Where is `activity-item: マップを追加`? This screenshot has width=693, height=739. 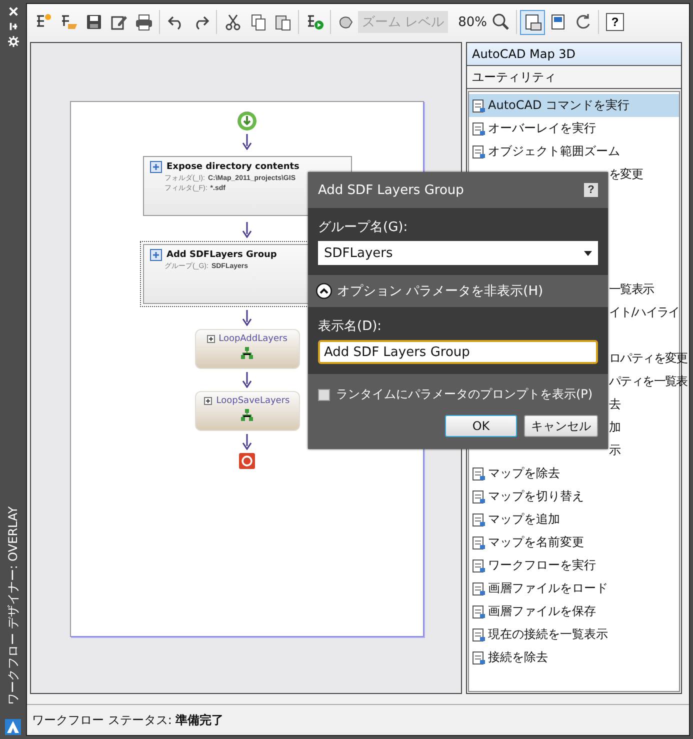
activity-item: マップを追加 is located at coordinates (574, 519).